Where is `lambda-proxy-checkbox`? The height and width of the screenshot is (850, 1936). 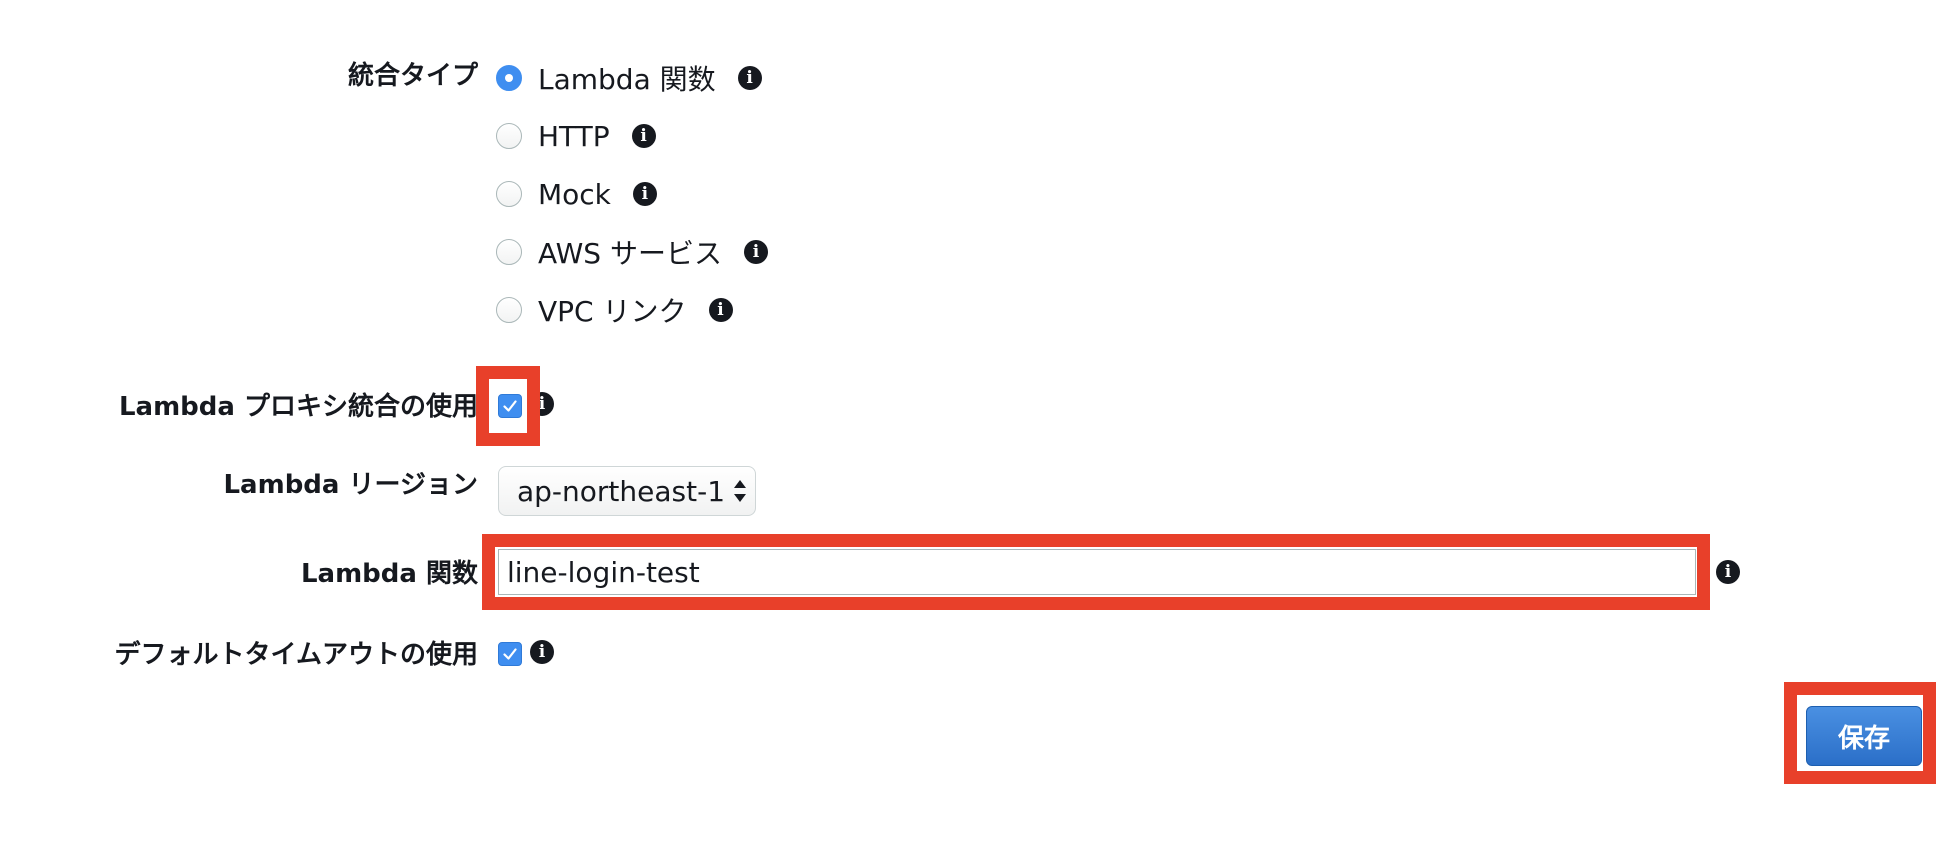
lambda-proxy-checkbox is located at coordinates (510, 406).